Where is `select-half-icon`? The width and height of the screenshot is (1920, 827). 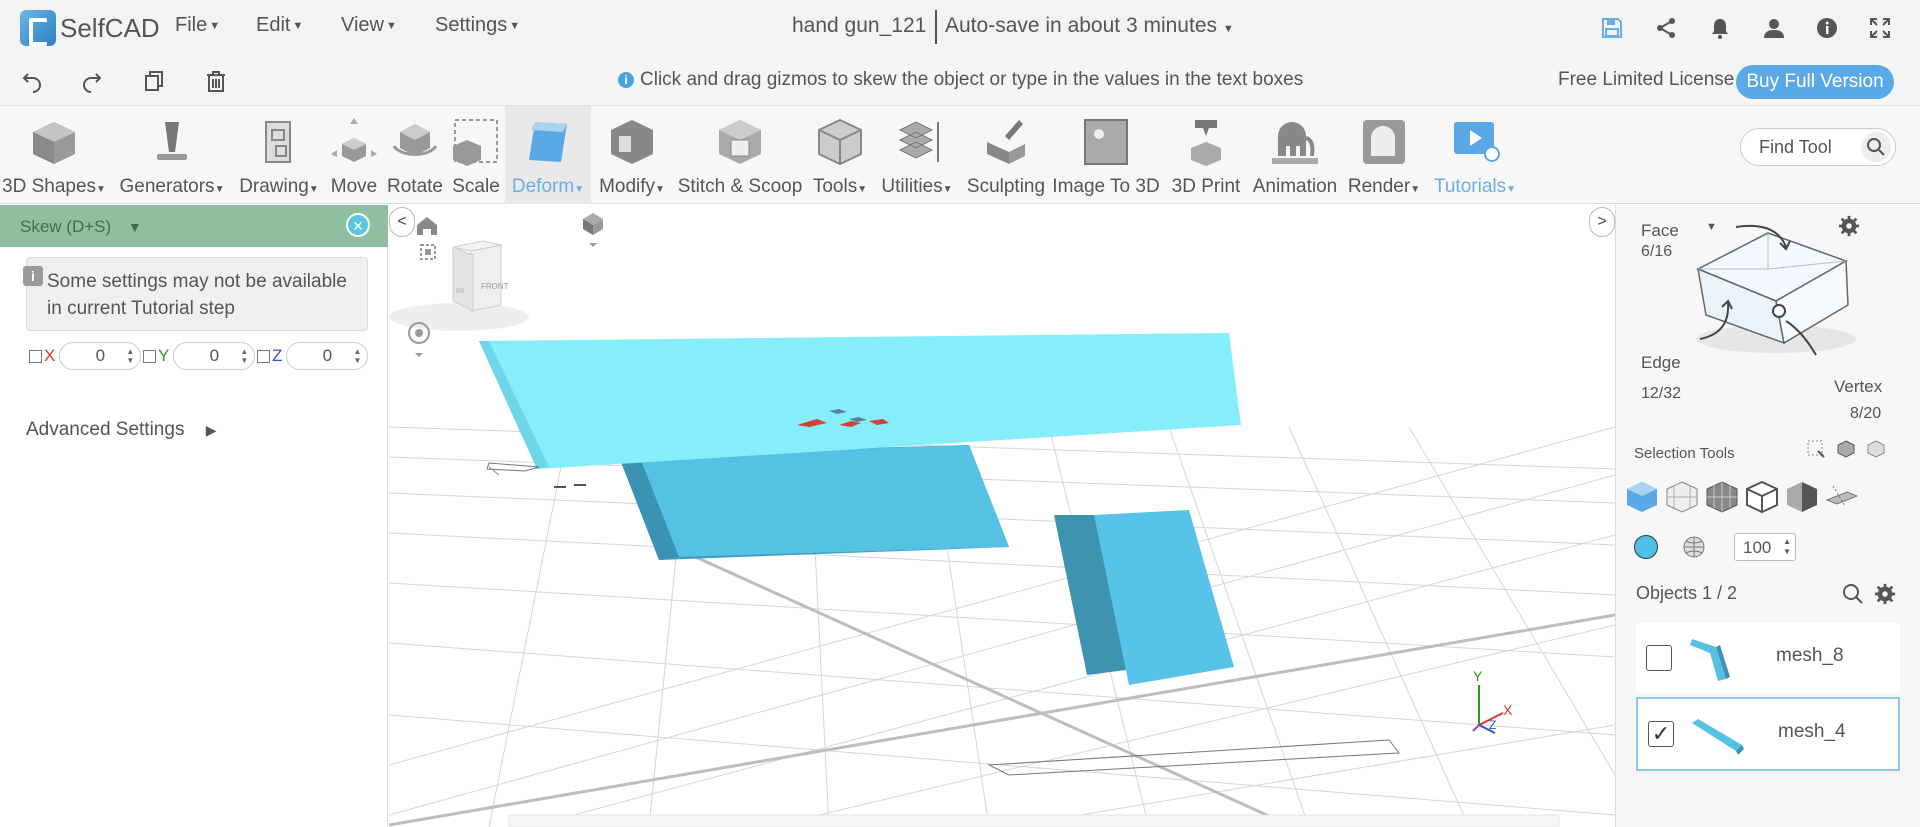 select-half-icon is located at coordinates (1802, 497).